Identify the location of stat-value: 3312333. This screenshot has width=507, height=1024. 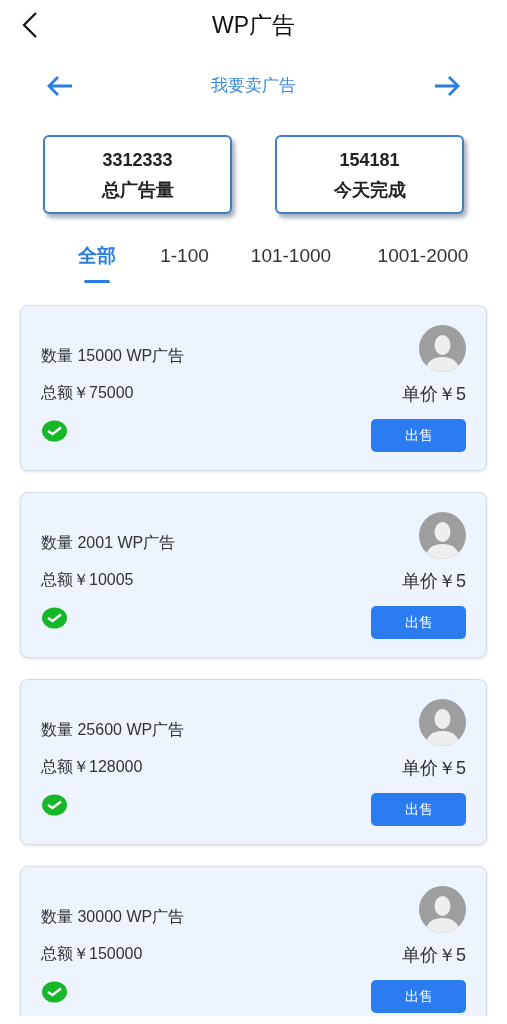
(137, 159).